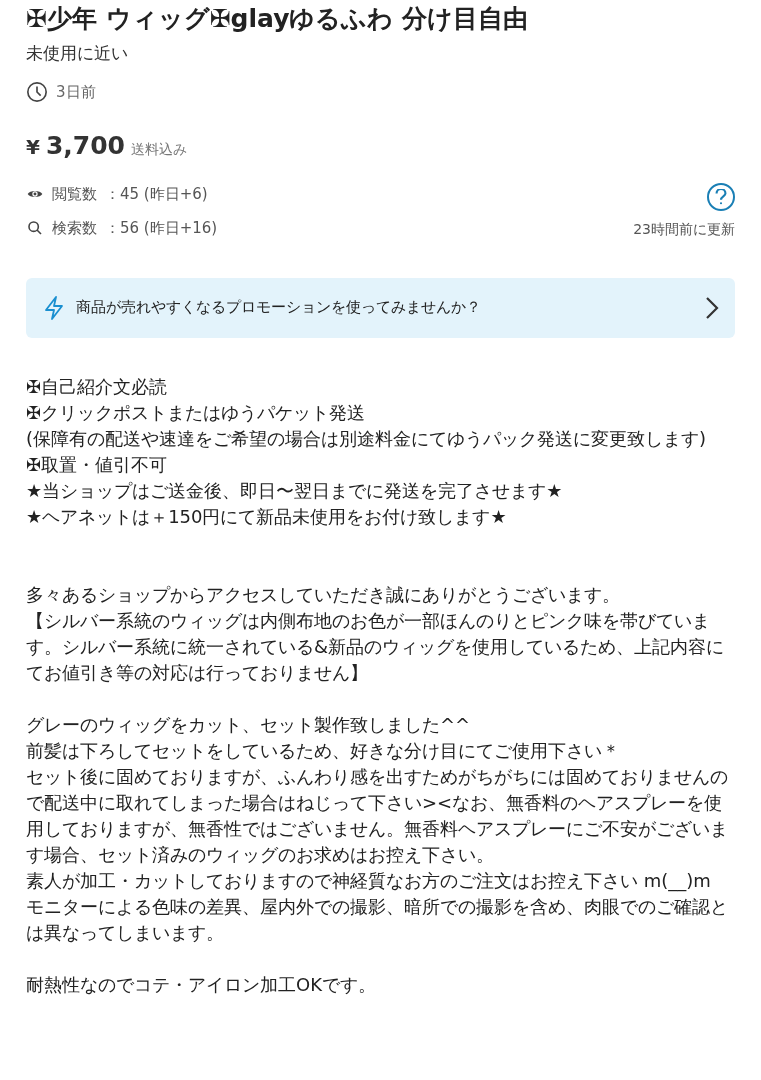  Describe the element at coordinates (377, 919) in the screenshot. I see `description-line: モニターによる色味の差異、屋内外での撮影、暗所での撮影を含め、肉眼でのご確認とは異なってしまいます。` at that location.